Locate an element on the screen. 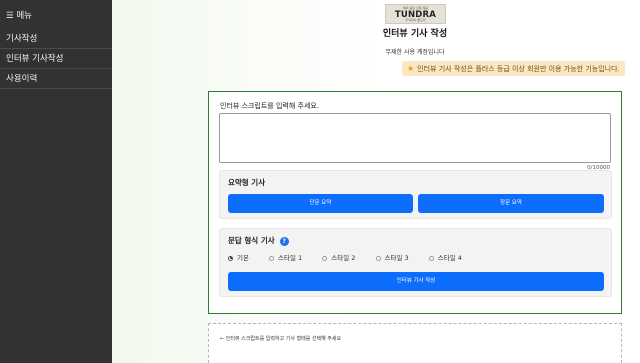 The image size is (640, 363). style-radio-3: 스타일 3 is located at coordinates (392, 257).